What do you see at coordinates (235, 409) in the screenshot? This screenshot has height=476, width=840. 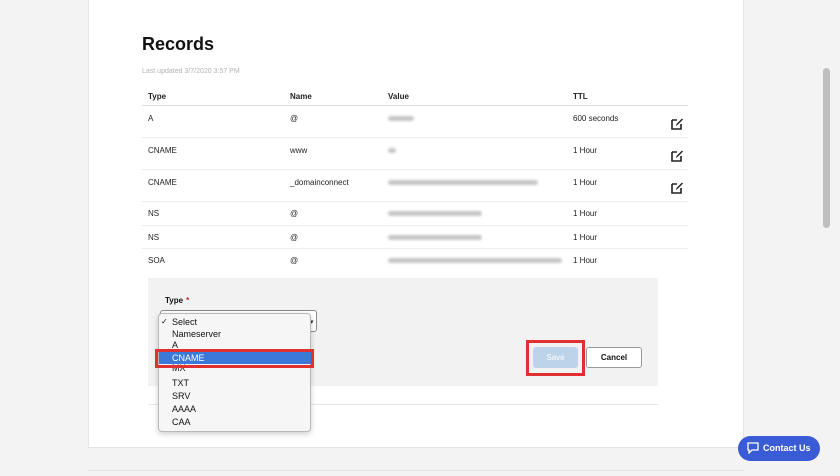 I see `option-aaaa: AAAA` at bounding box center [235, 409].